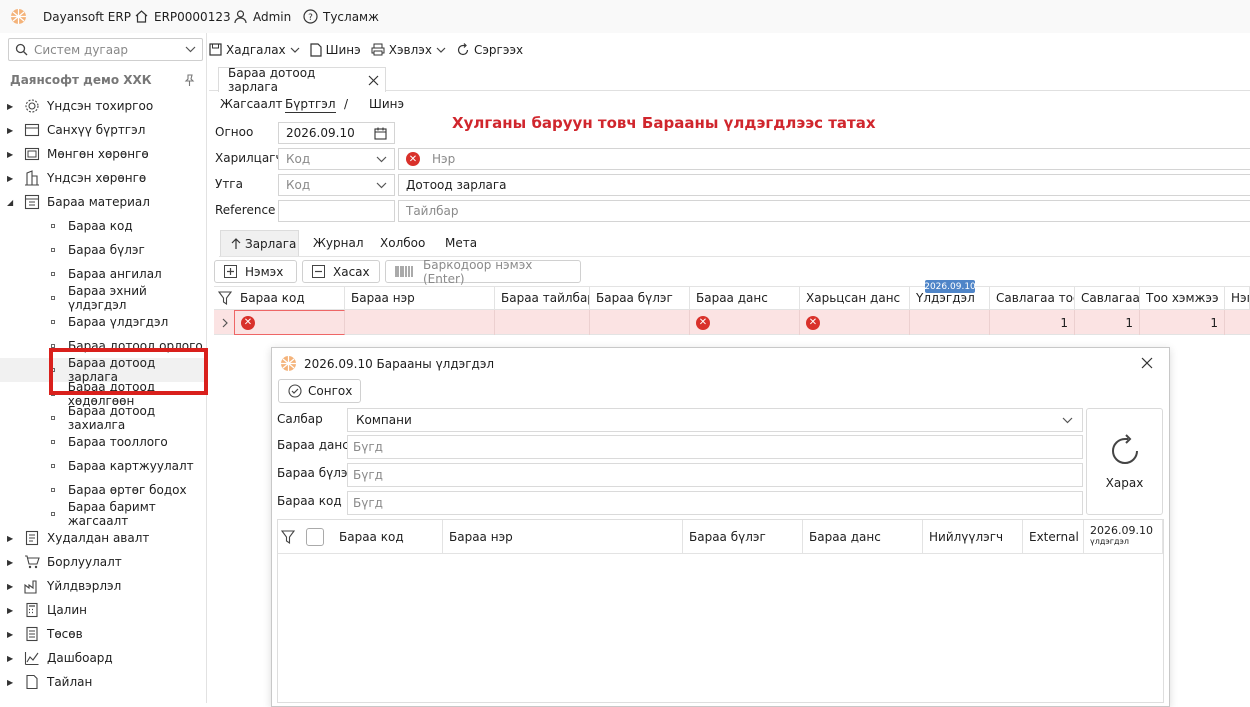 Image resolution: width=1250 pixels, height=707 pixels. Describe the element at coordinates (640, 298) in the screenshot. I see `grid-column-header: Бараа бүлэг` at that location.